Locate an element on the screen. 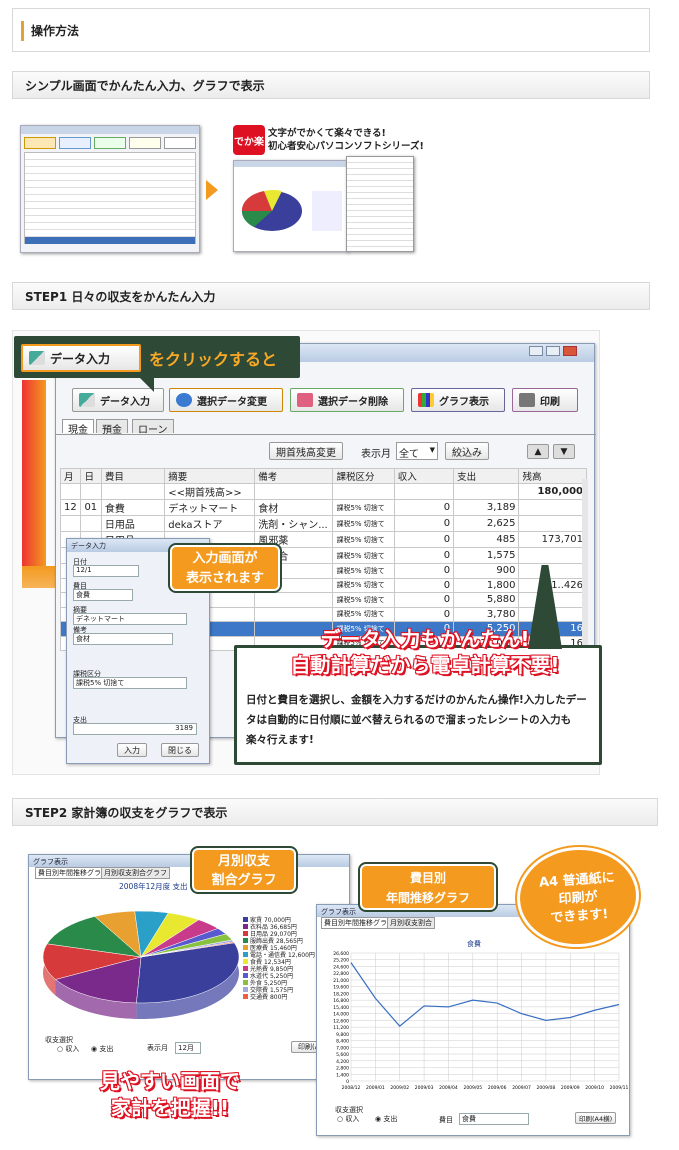  cell-bal is located at coordinates (552, 555).